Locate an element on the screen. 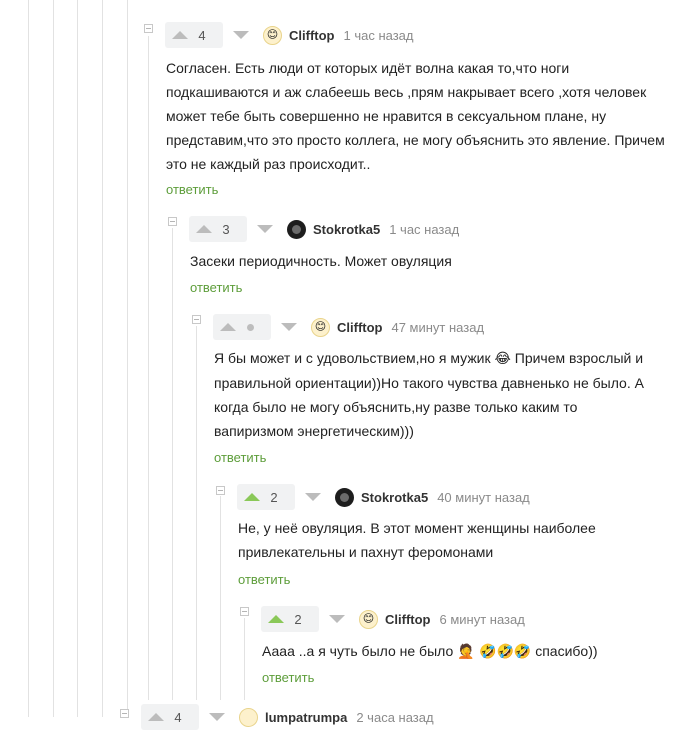 The width and height of the screenshot is (700, 731). vote-box is located at coordinates (242, 327).